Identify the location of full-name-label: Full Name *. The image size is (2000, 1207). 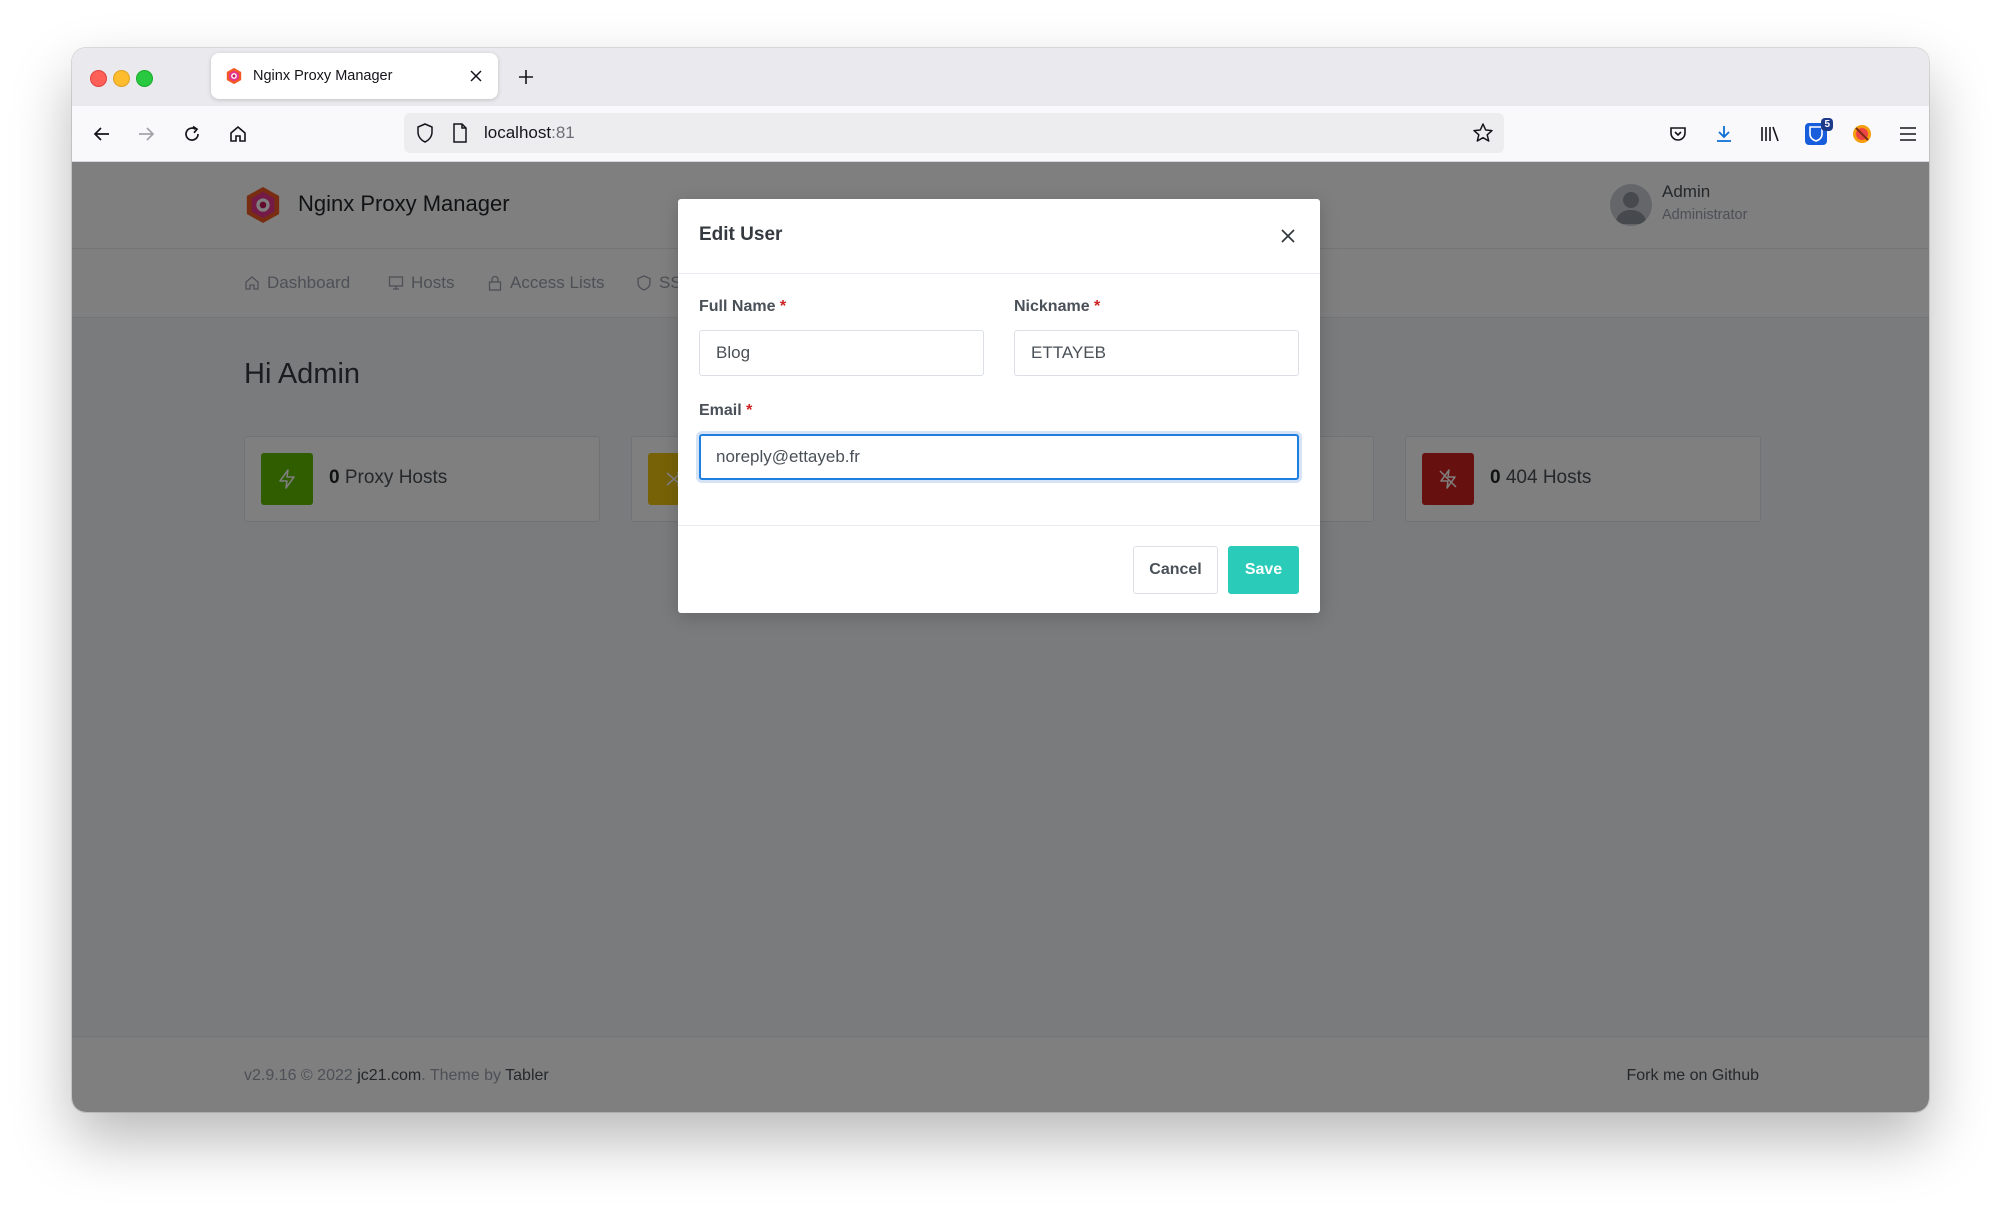
(742, 307).